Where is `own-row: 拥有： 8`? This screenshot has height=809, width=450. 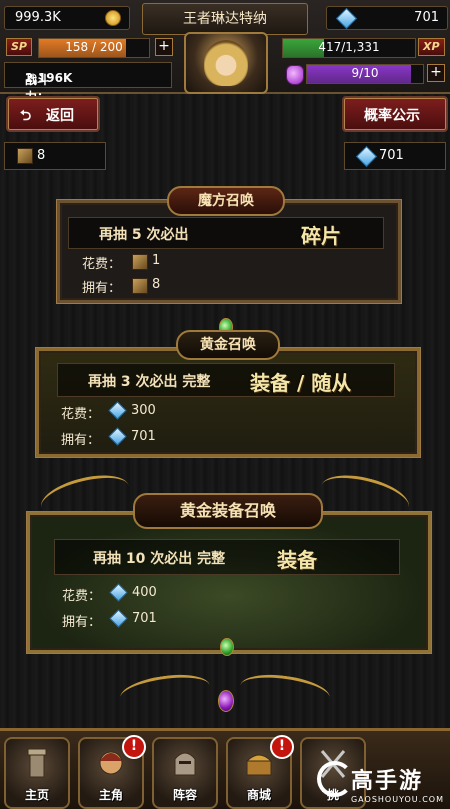 own-row: 拥有： 8 is located at coordinates (121, 286).